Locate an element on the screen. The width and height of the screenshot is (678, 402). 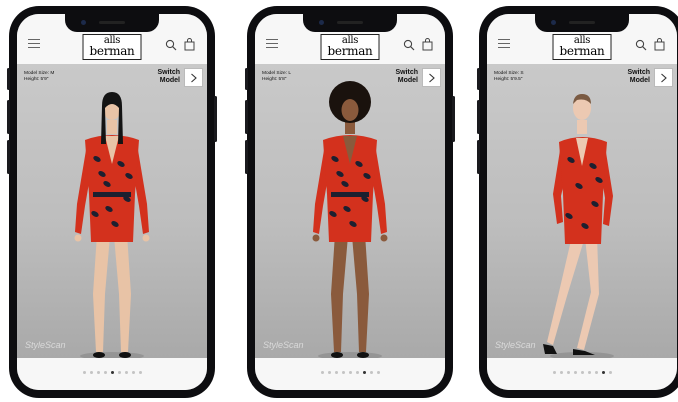
model-height: Height: 5'8" is located at coordinates (274, 80).